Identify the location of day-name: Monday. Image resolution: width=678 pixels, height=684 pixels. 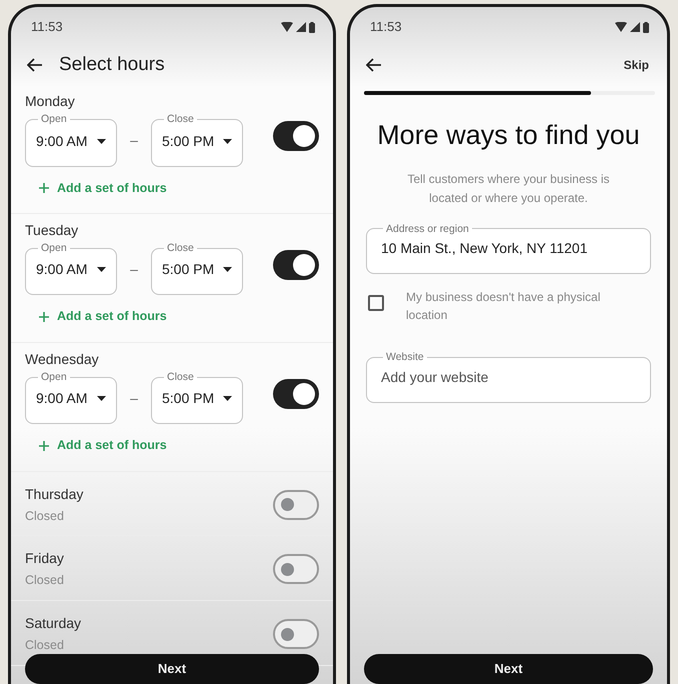
(50, 101).